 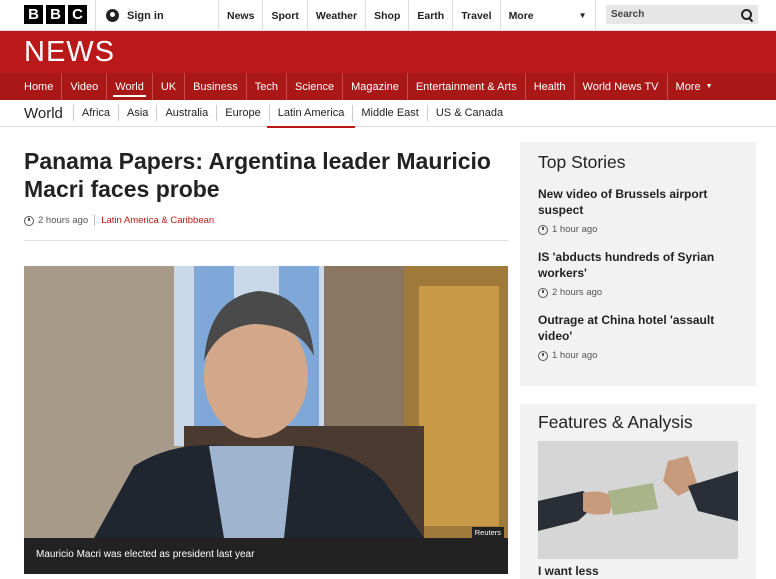 What do you see at coordinates (77, 14) in the screenshot?
I see `logo-letter-c: C` at bounding box center [77, 14].